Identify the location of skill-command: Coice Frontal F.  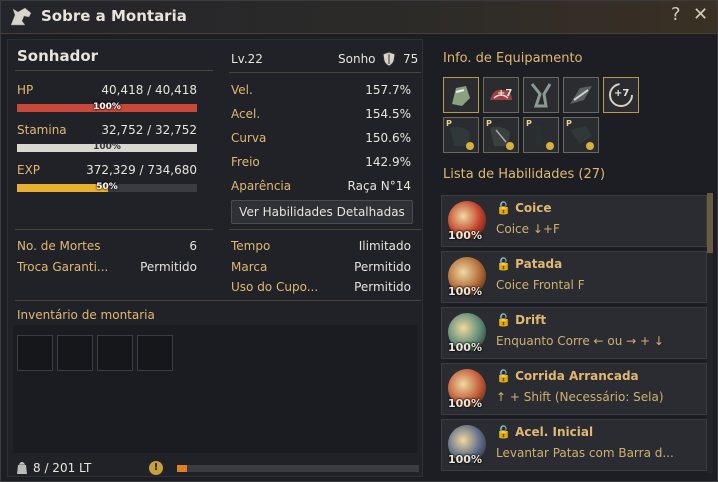
(540, 285).